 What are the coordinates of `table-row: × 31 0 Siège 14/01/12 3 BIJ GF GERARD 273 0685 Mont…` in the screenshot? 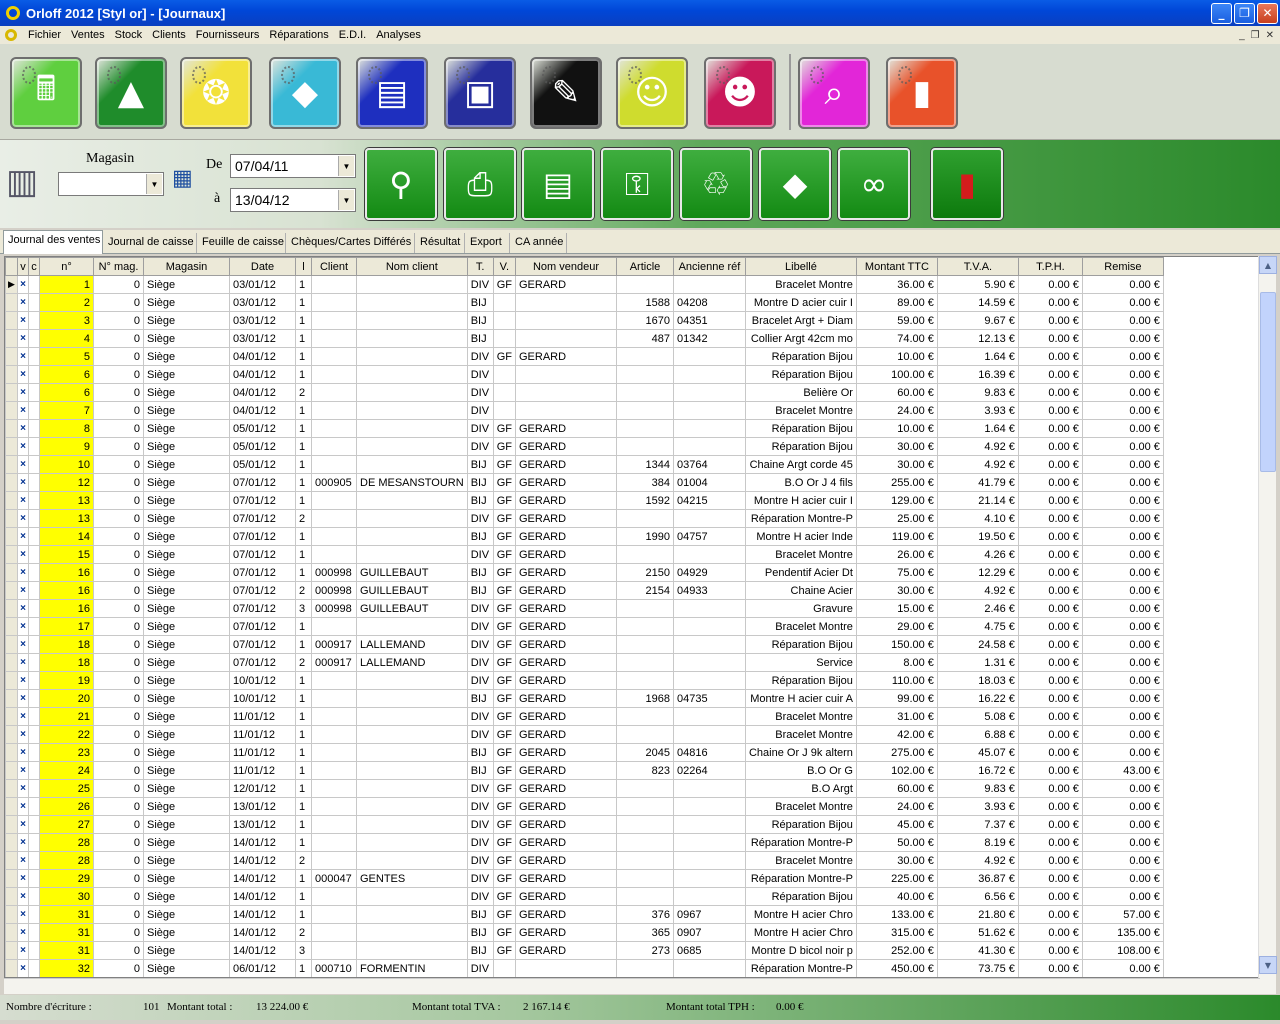 It's located at (584, 950).